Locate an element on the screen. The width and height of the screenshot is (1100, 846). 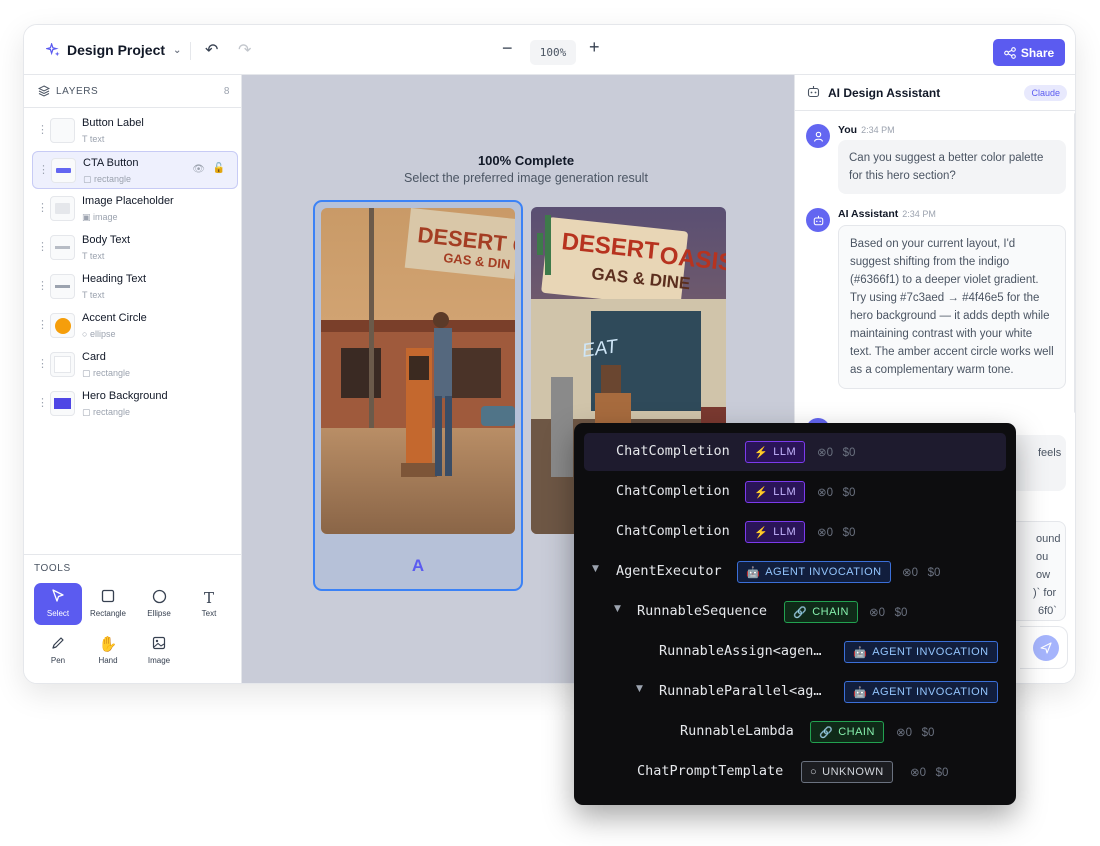
message-author: AI Assistant 2:34 PM is located at coordinates (887, 214).